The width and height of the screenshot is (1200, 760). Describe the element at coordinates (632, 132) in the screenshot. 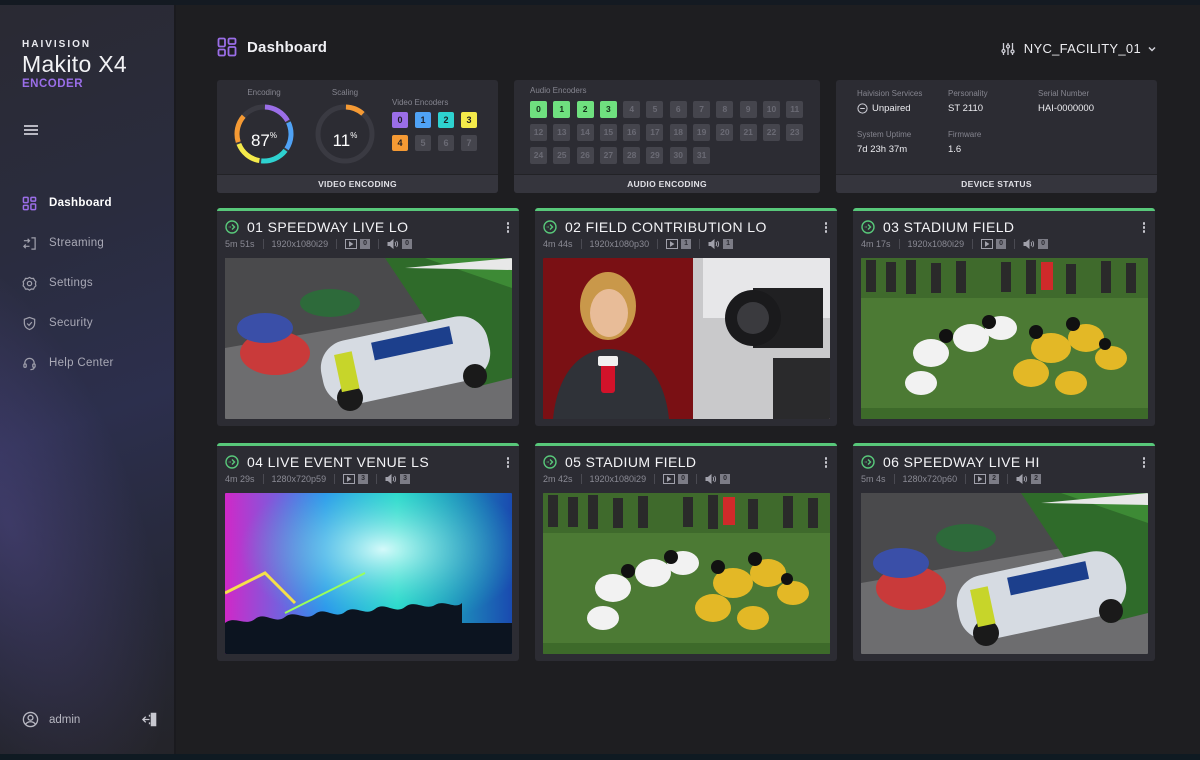

I see `audio-encoder-16: 16` at that location.